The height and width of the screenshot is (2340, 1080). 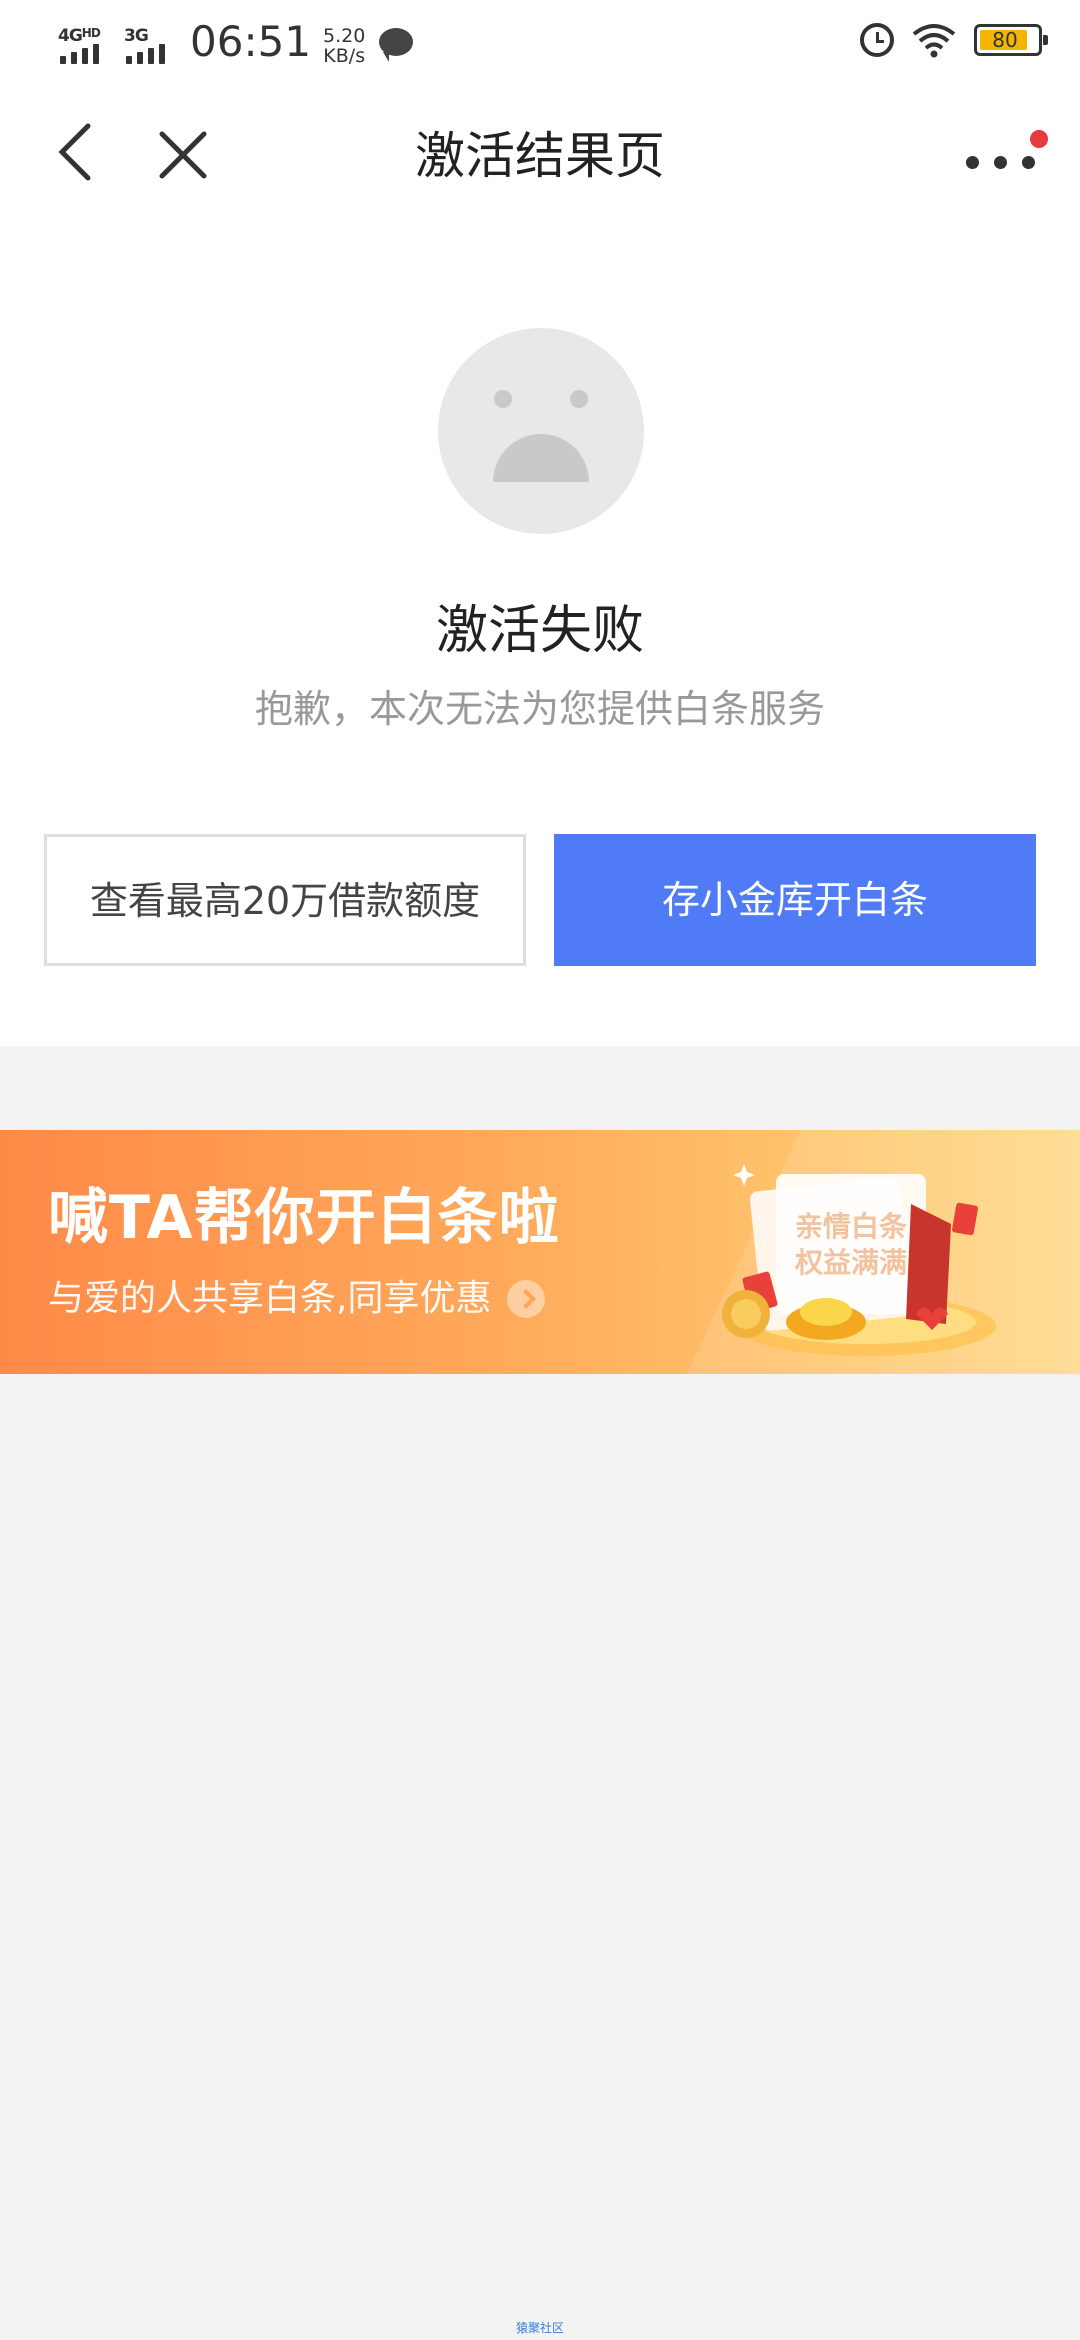 What do you see at coordinates (344, 36) in the screenshot?
I see `speed-value: 5.20` at bounding box center [344, 36].